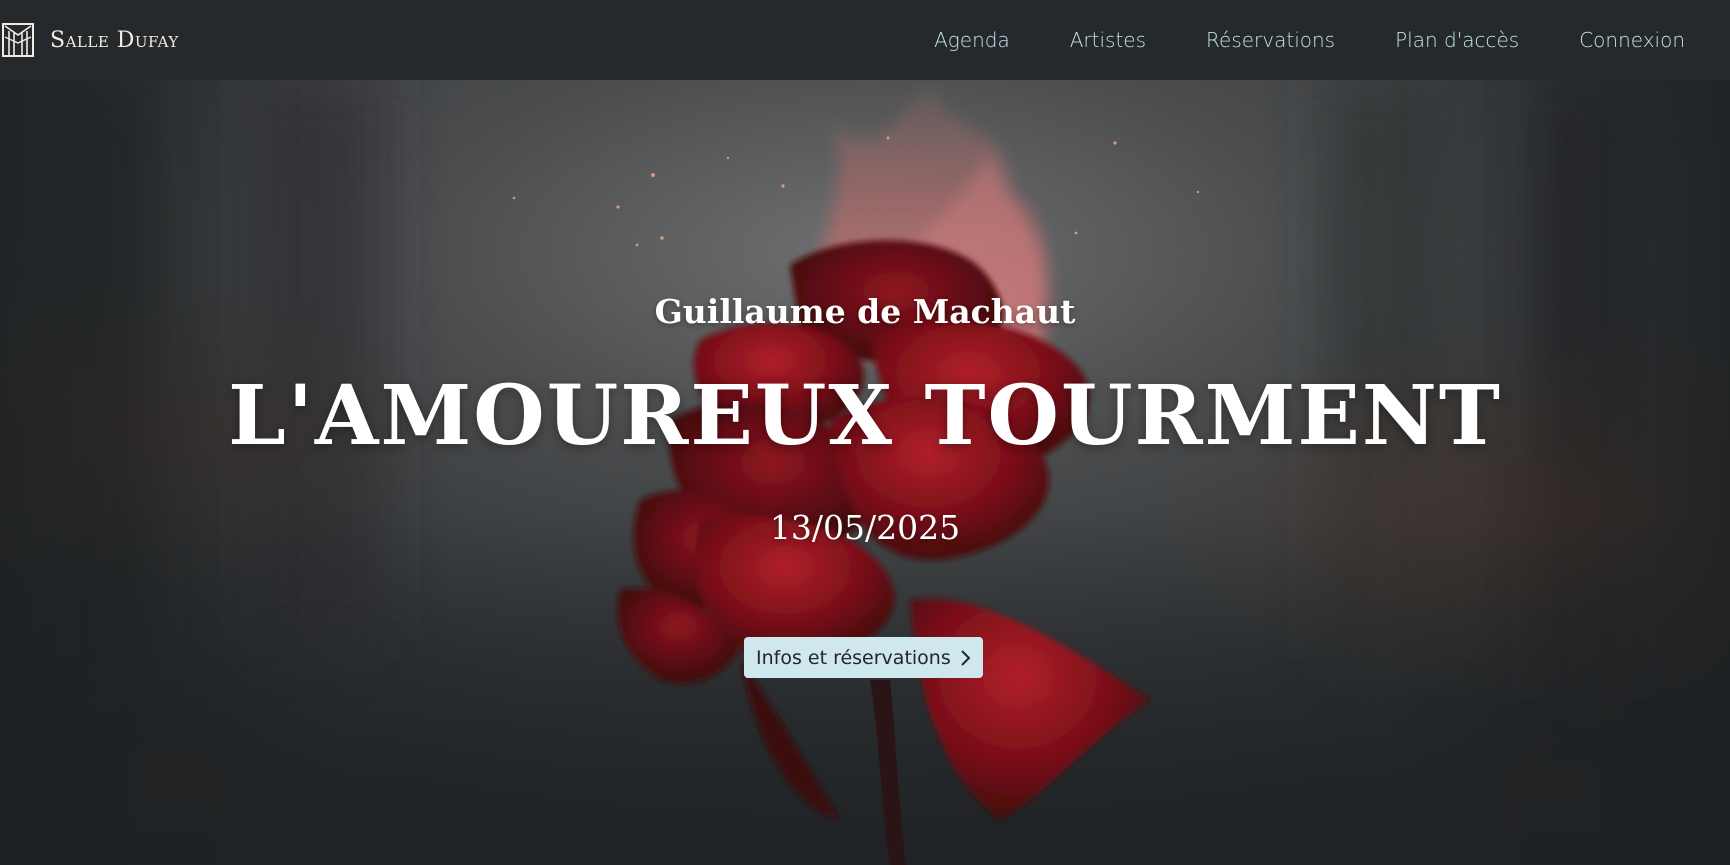 This screenshot has width=1730, height=865. I want to click on cta-label: Infos et réservations, so click(853, 657).